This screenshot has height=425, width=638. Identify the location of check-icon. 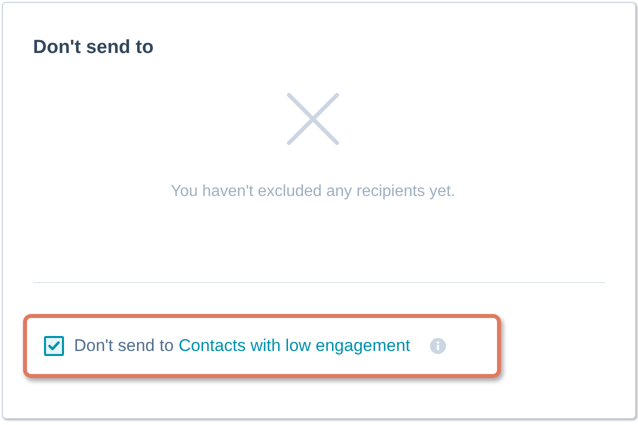
(54, 346).